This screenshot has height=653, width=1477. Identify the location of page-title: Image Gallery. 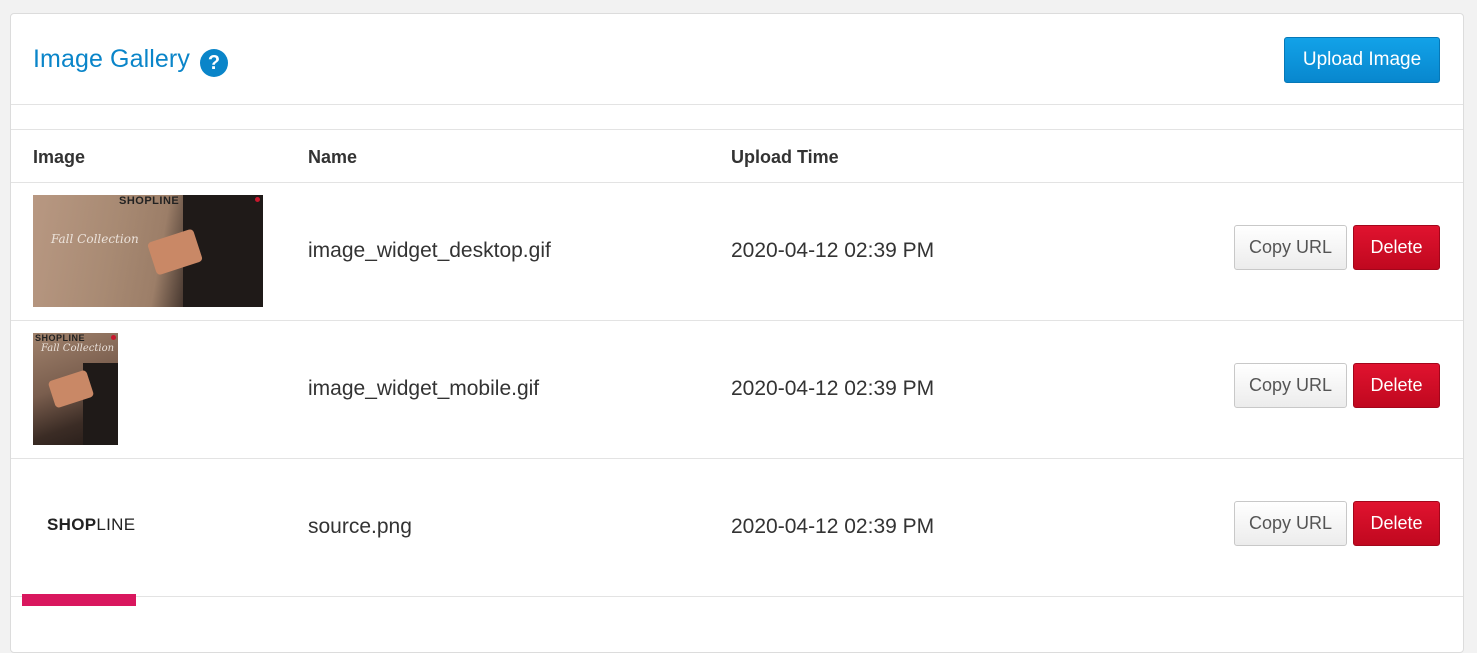
(111, 59).